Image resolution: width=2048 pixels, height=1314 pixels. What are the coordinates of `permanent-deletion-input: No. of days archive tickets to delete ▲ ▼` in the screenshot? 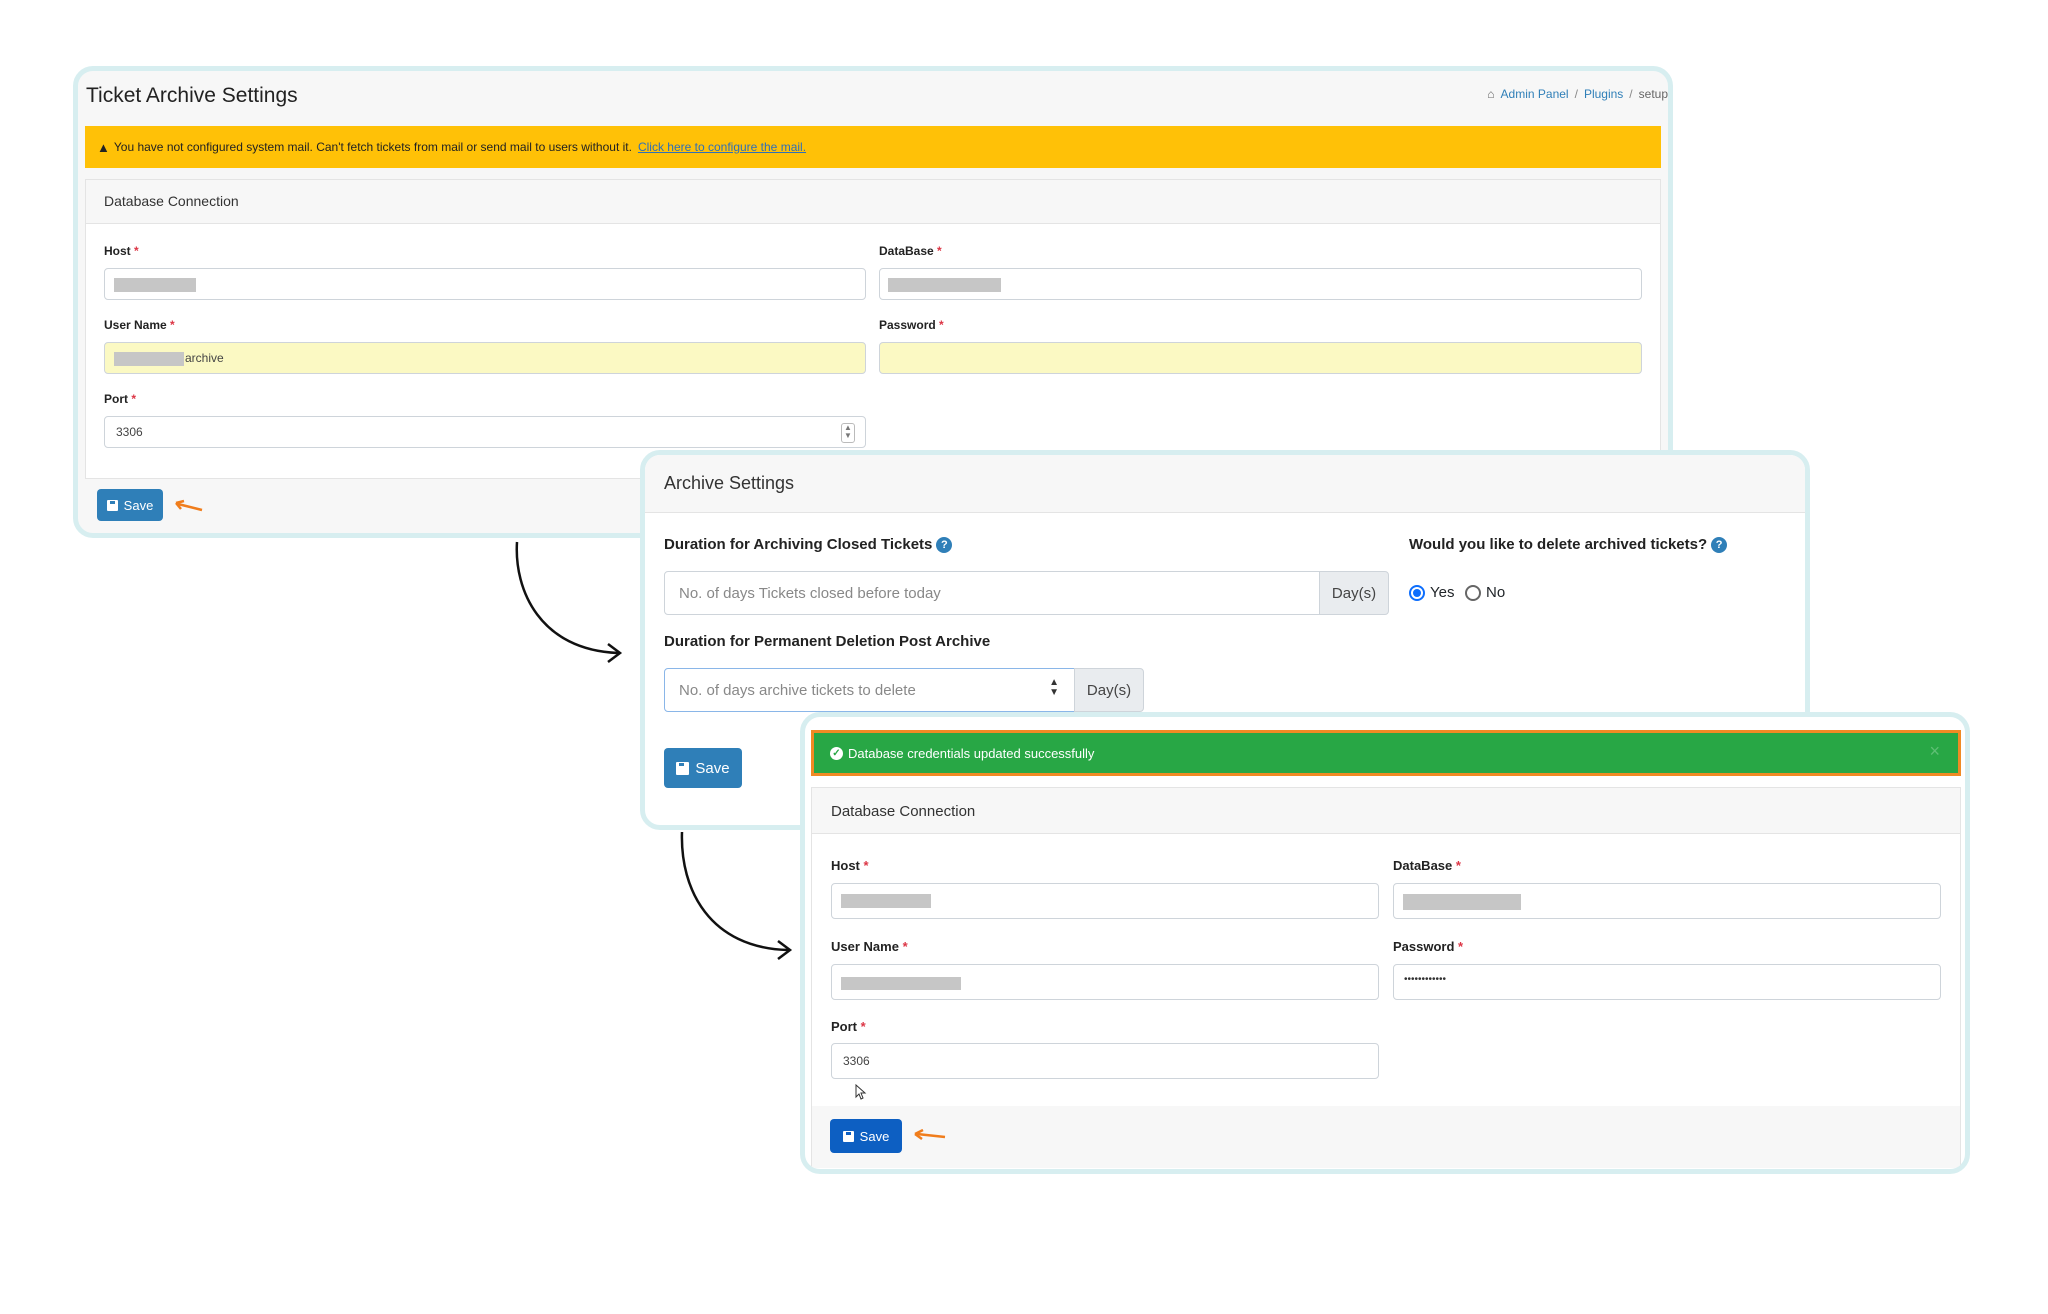 It's located at (869, 690).